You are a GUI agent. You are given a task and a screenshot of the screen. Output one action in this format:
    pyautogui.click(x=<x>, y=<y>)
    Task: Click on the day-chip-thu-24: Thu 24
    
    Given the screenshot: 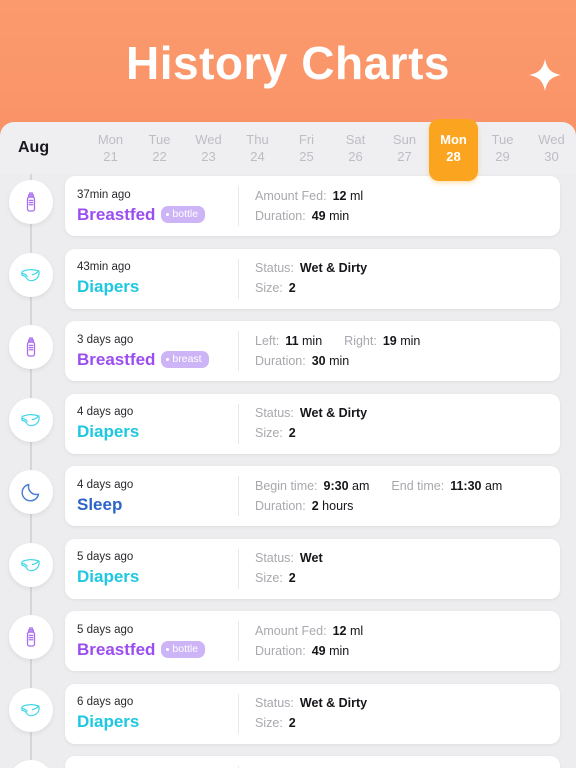 What is the action you would take?
    pyautogui.click(x=257, y=143)
    